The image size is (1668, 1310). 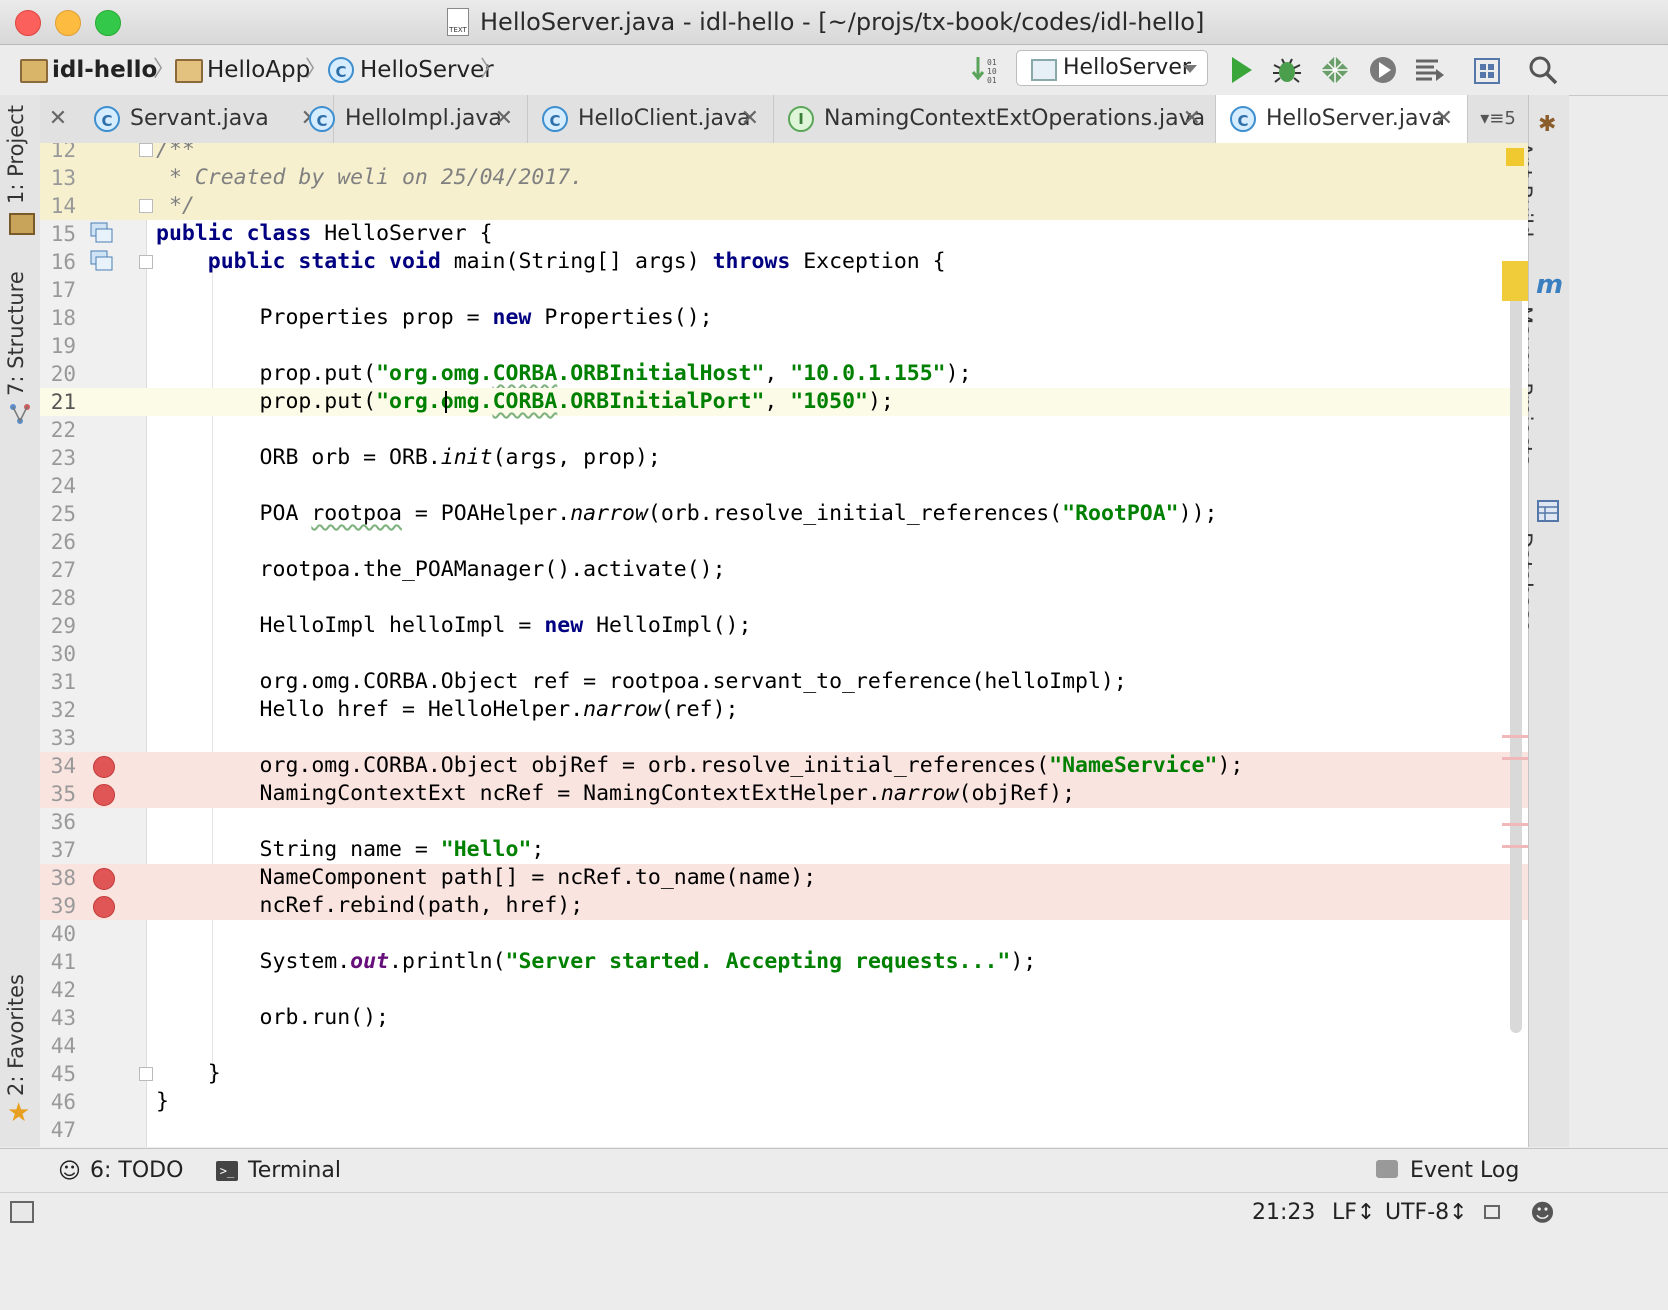 I want to click on tool-tab-terminal: Terminal, so click(x=294, y=1171).